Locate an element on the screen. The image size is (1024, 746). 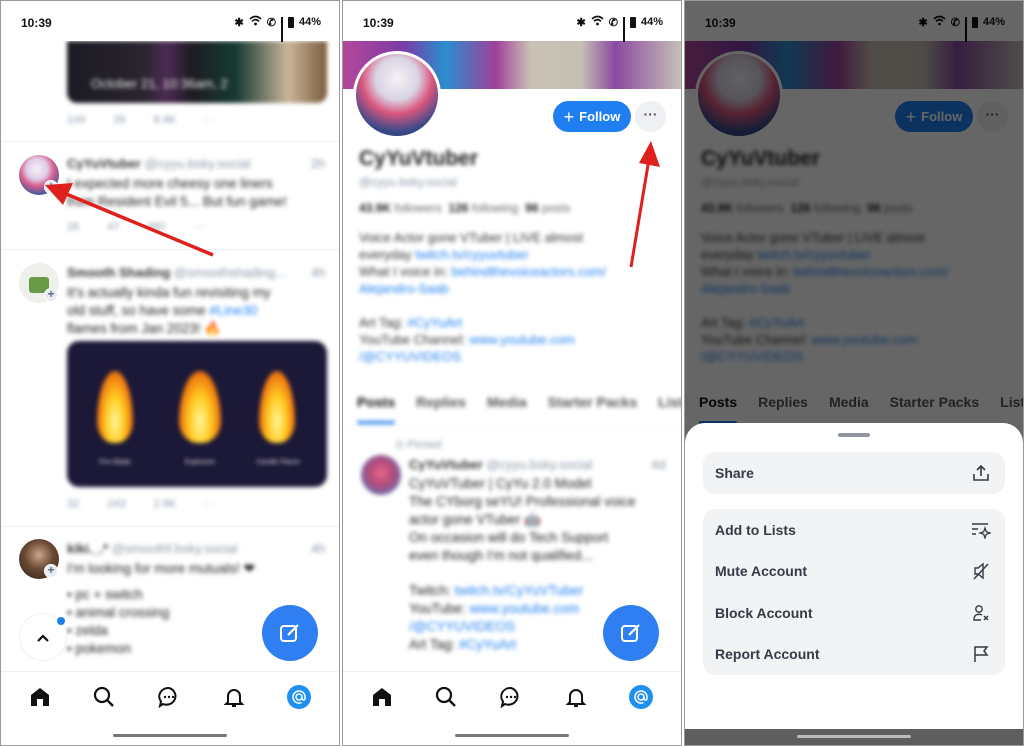
tab-media: Media is located at coordinates (507, 408).